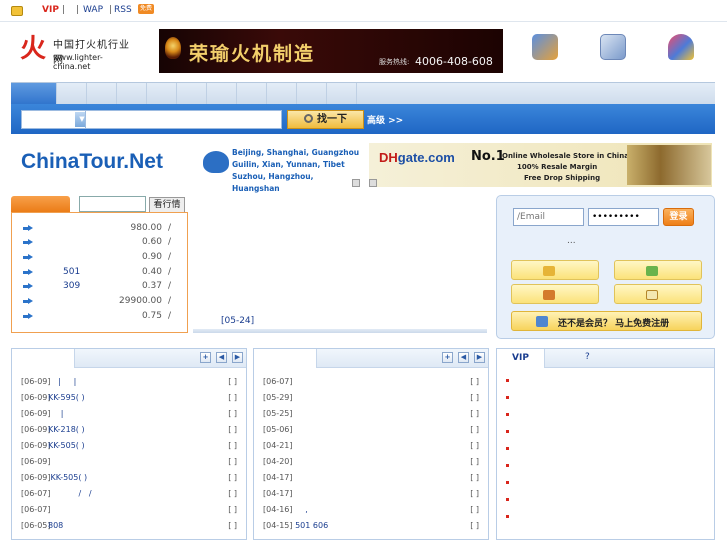 This screenshot has height=545, width=727. Describe the element at coordinates (129, 415) in the screenshot. I see `list-item: [06-09] | [ ]` at that location.